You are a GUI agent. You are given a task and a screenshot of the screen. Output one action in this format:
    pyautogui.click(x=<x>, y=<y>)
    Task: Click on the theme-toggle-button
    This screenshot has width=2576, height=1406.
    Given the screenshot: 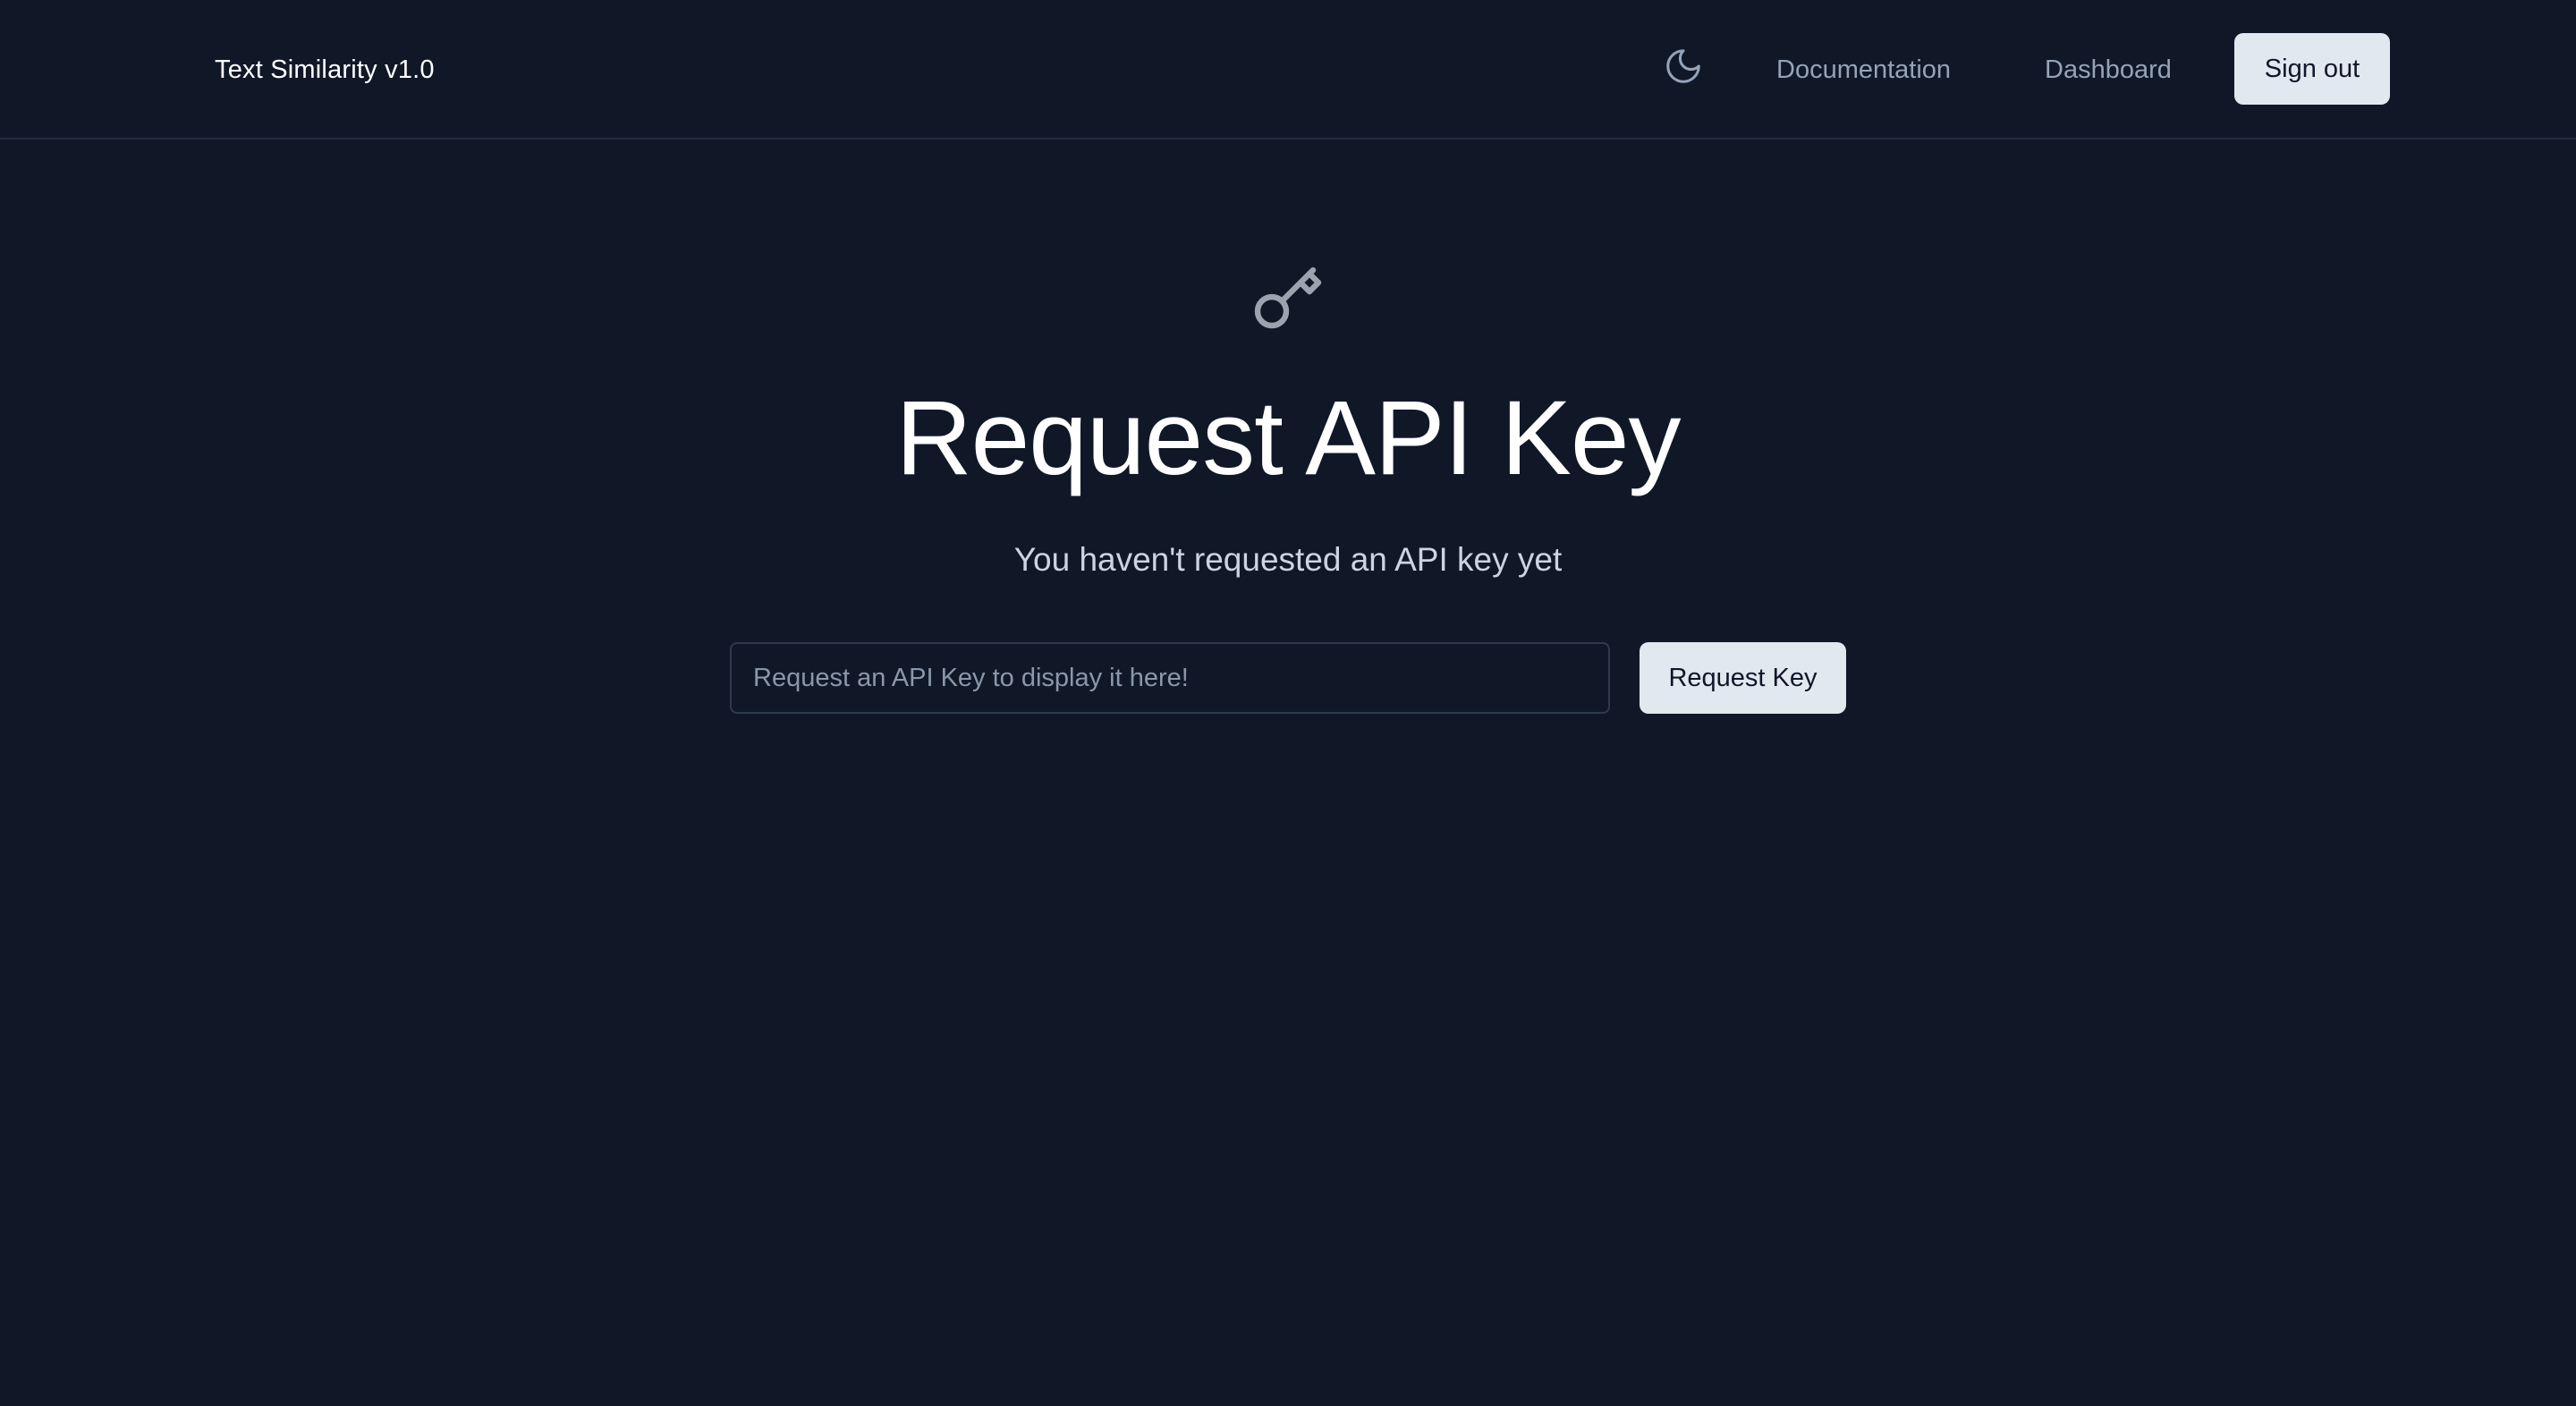 What is the action you would take?
    pyautogui.click(x=1683, y=66)
    